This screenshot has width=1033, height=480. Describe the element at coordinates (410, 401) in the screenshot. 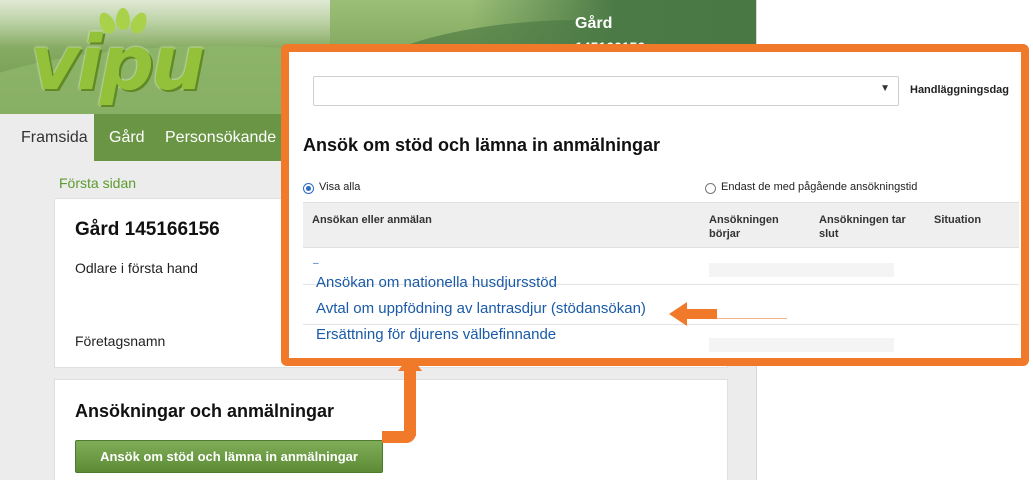

I see `connector-arrow` at that location.